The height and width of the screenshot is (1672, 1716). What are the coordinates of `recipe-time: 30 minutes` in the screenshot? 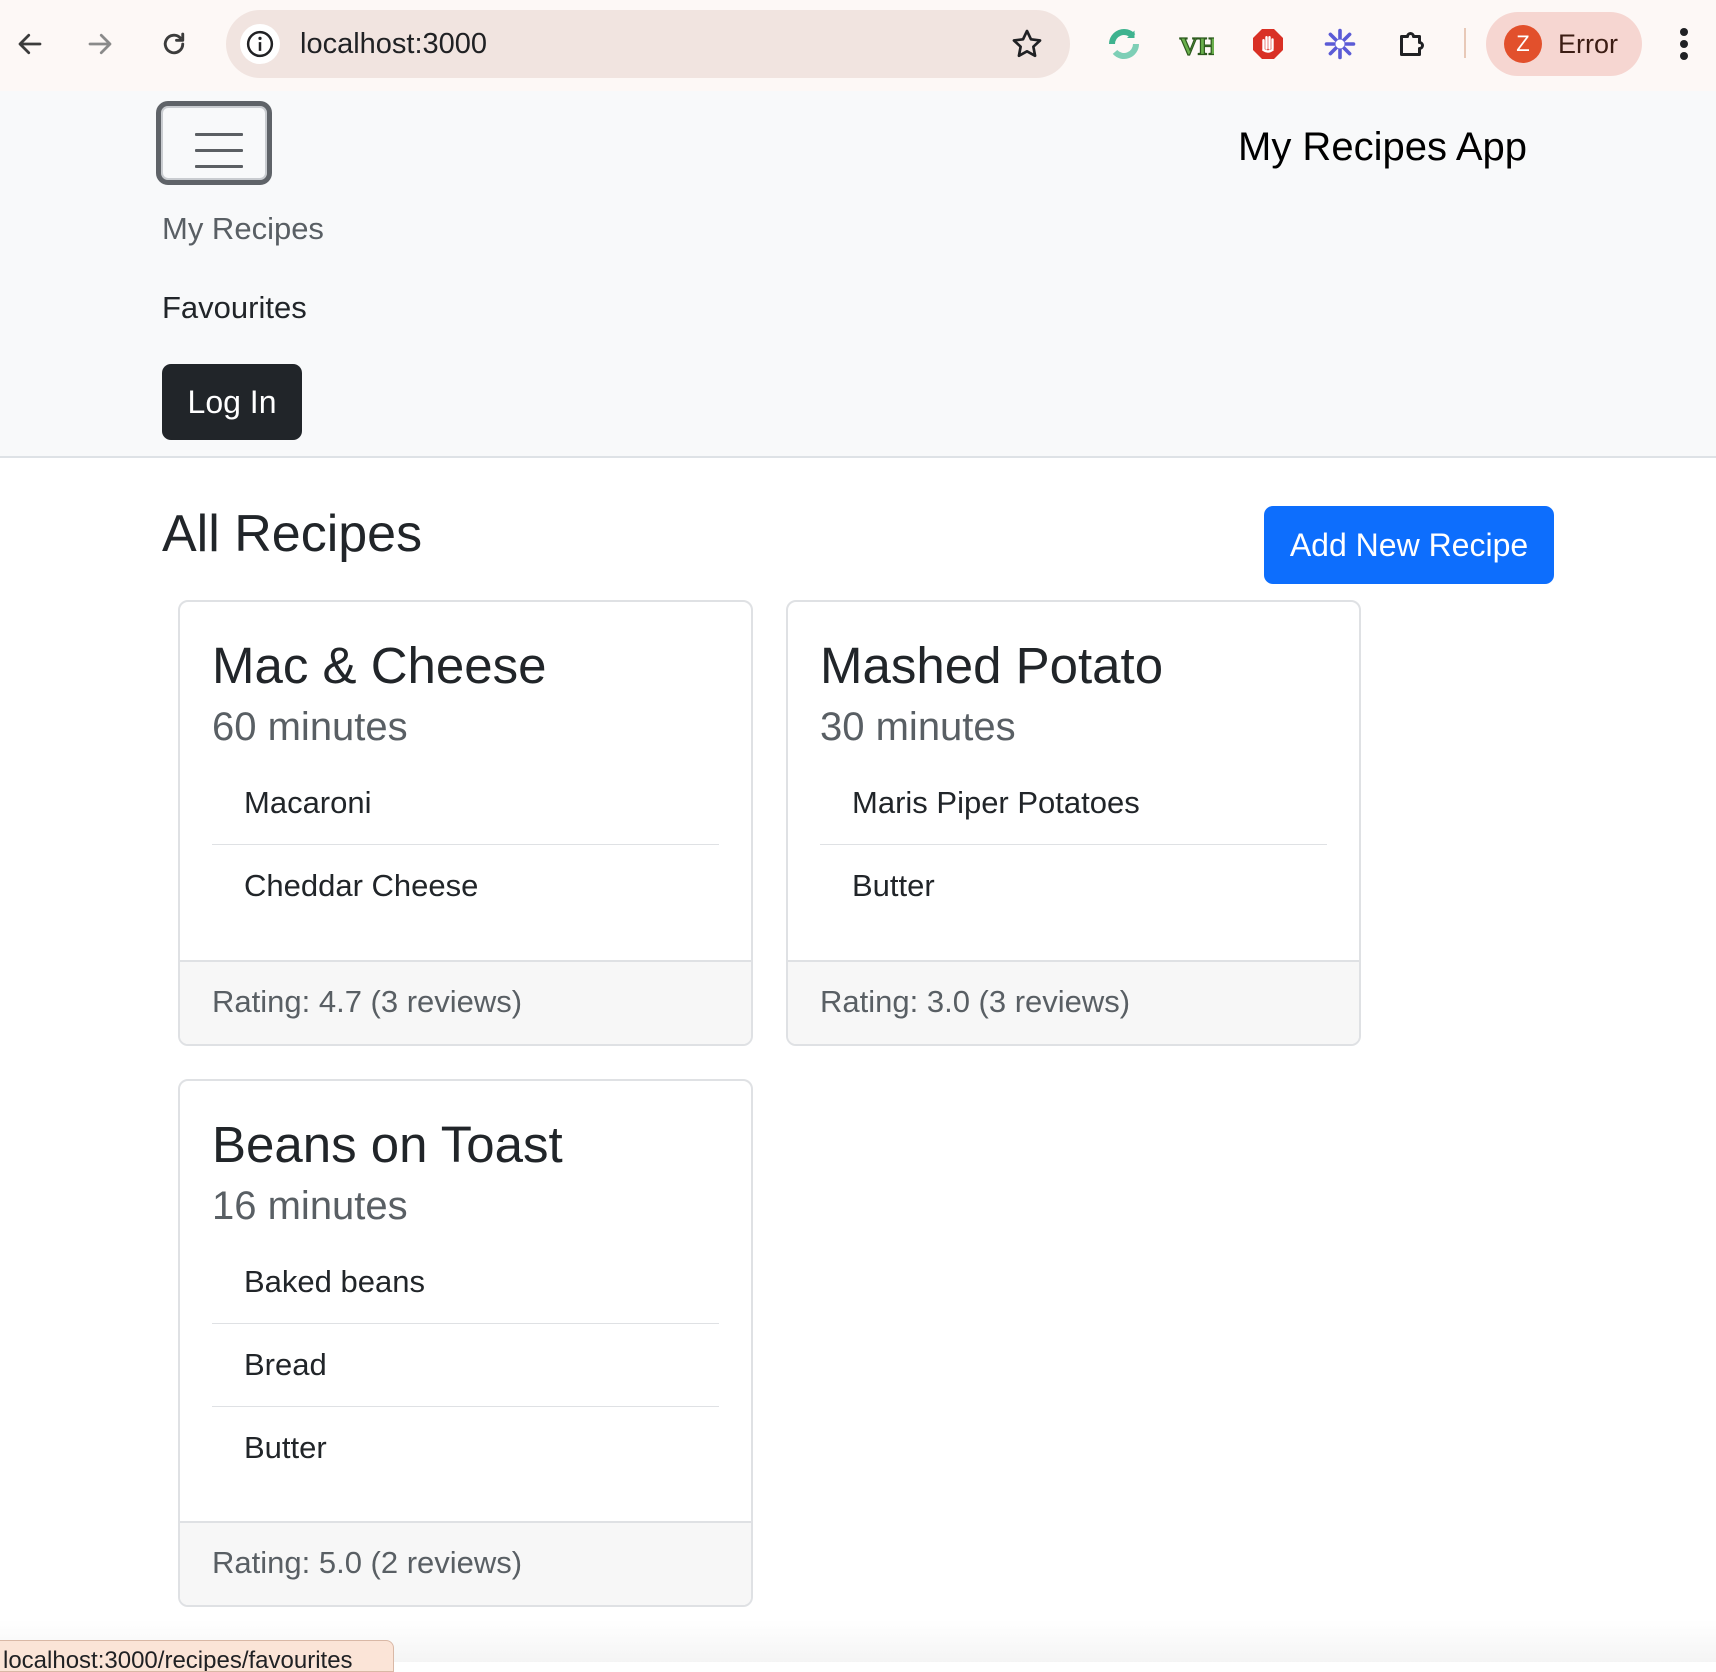 It's located at (918, 727).